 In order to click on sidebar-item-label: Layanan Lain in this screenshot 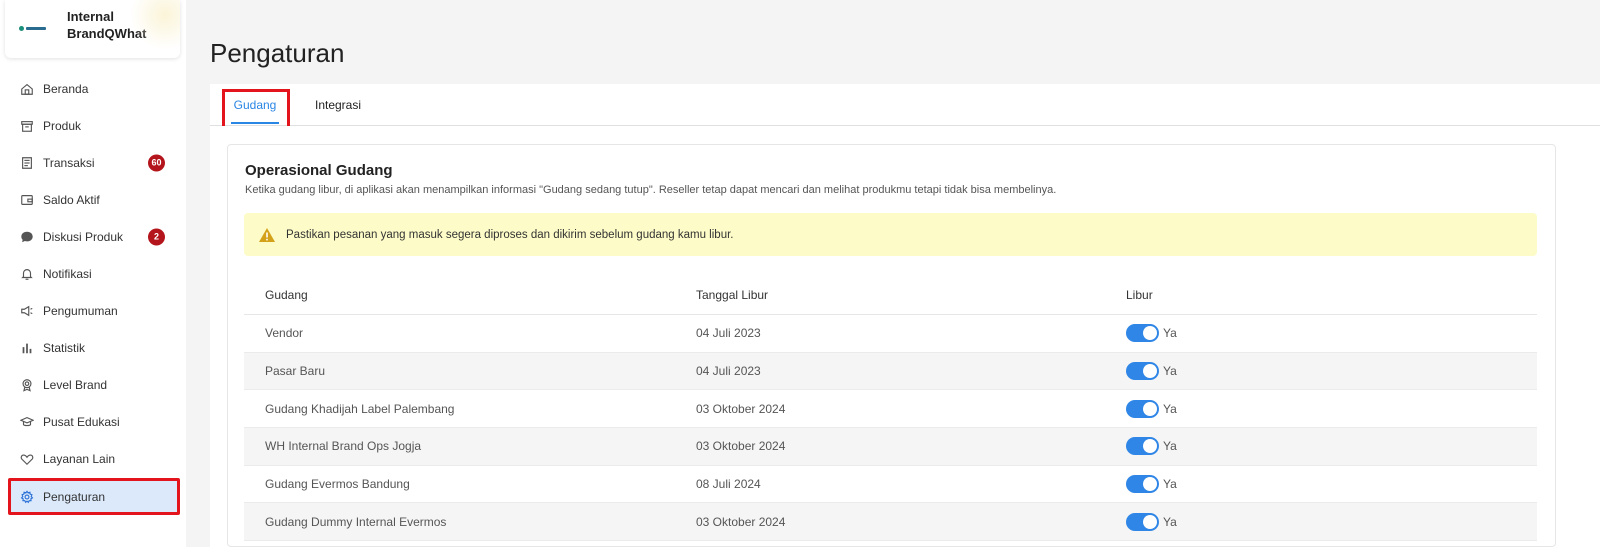, I will do `click(79, 459)`.